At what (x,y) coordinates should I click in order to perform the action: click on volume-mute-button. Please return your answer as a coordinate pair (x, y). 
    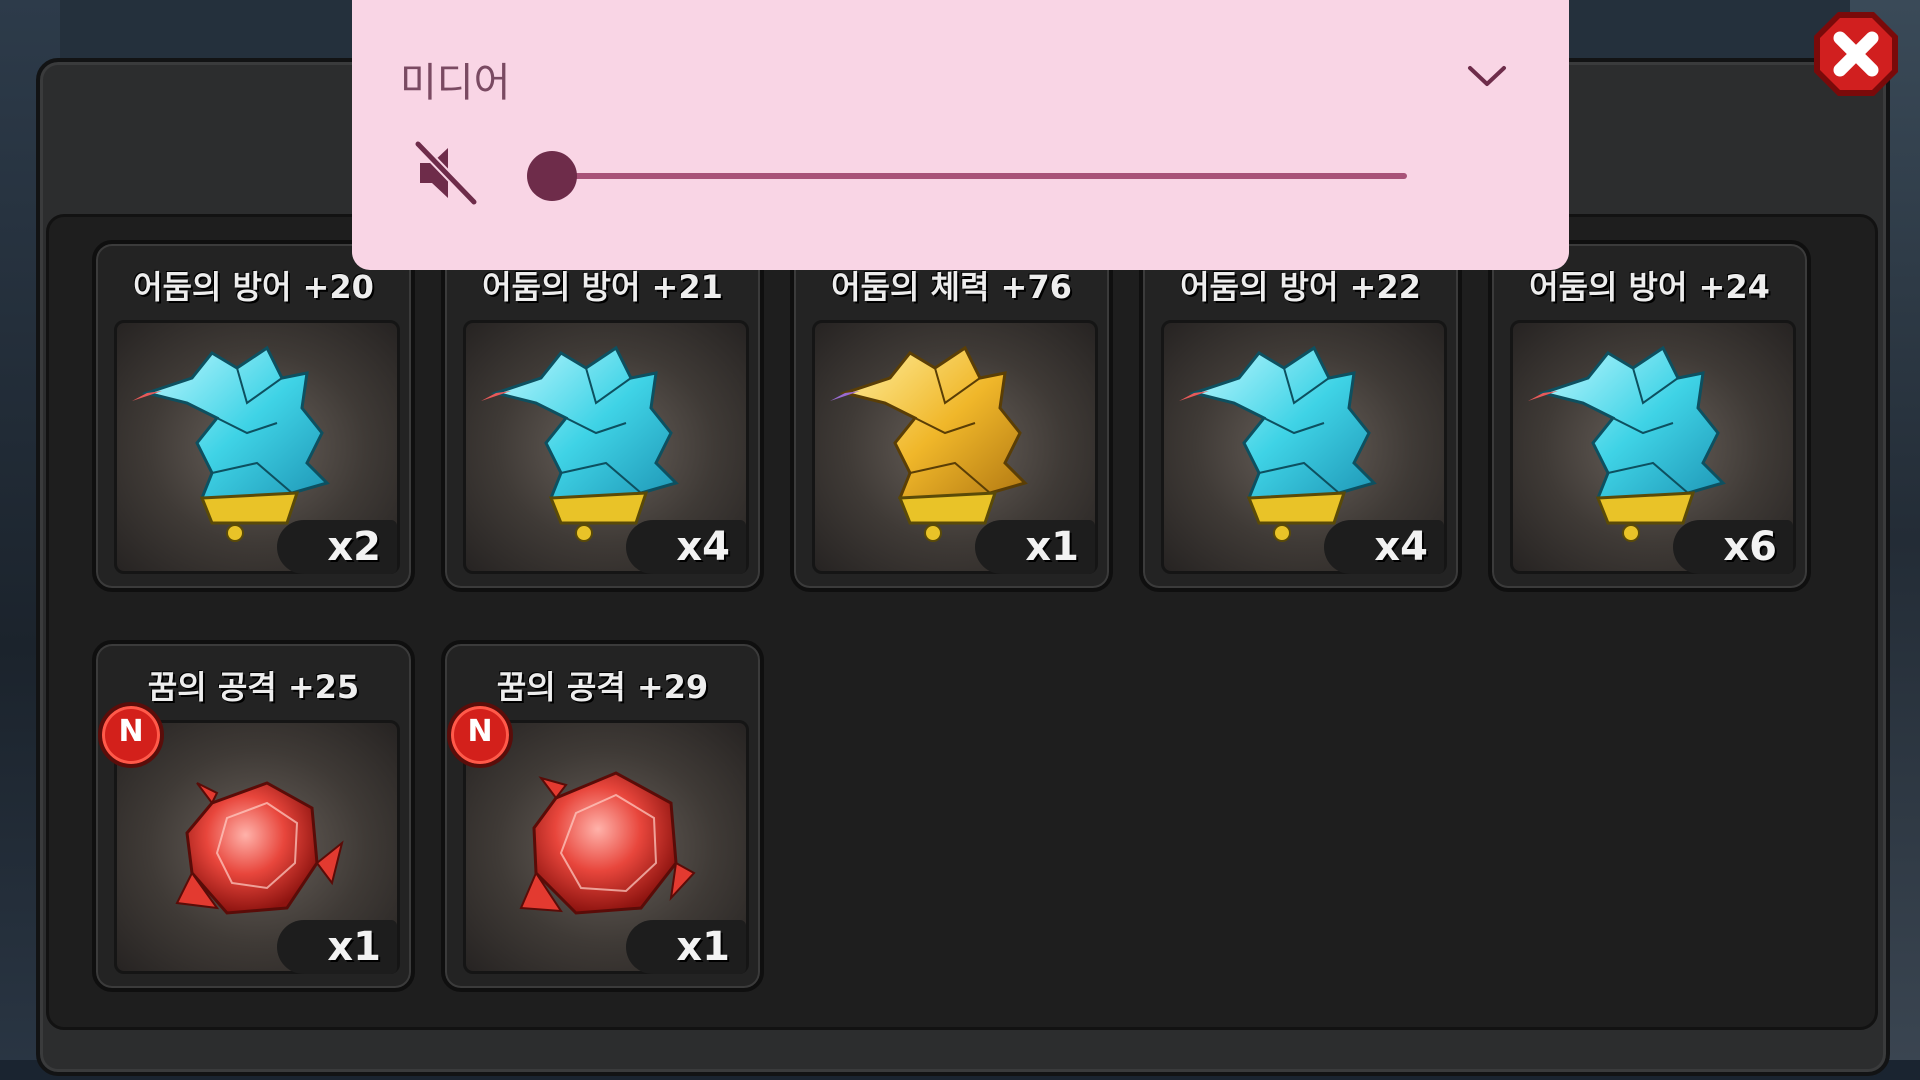
    Looking at the image, I should click on (447, 173).